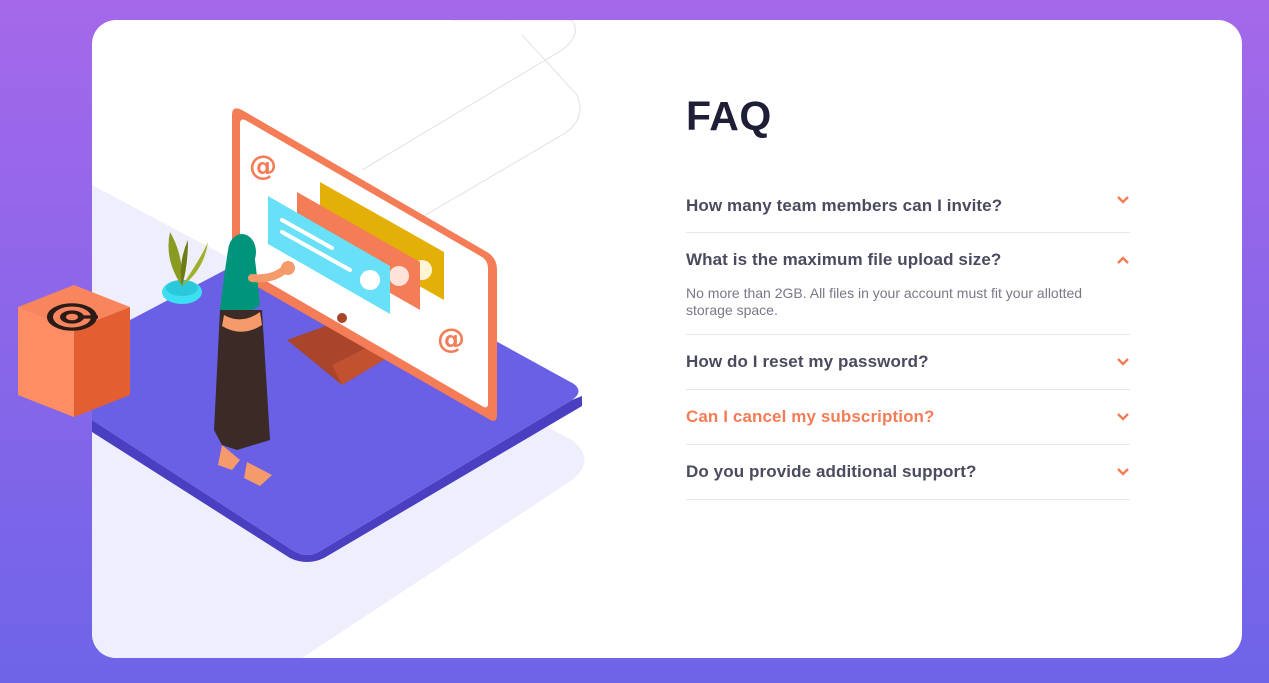 Image resolution: width=1269 pixels, height=683 pixels. I want to click on email-cube-icon, so click(74, 351).